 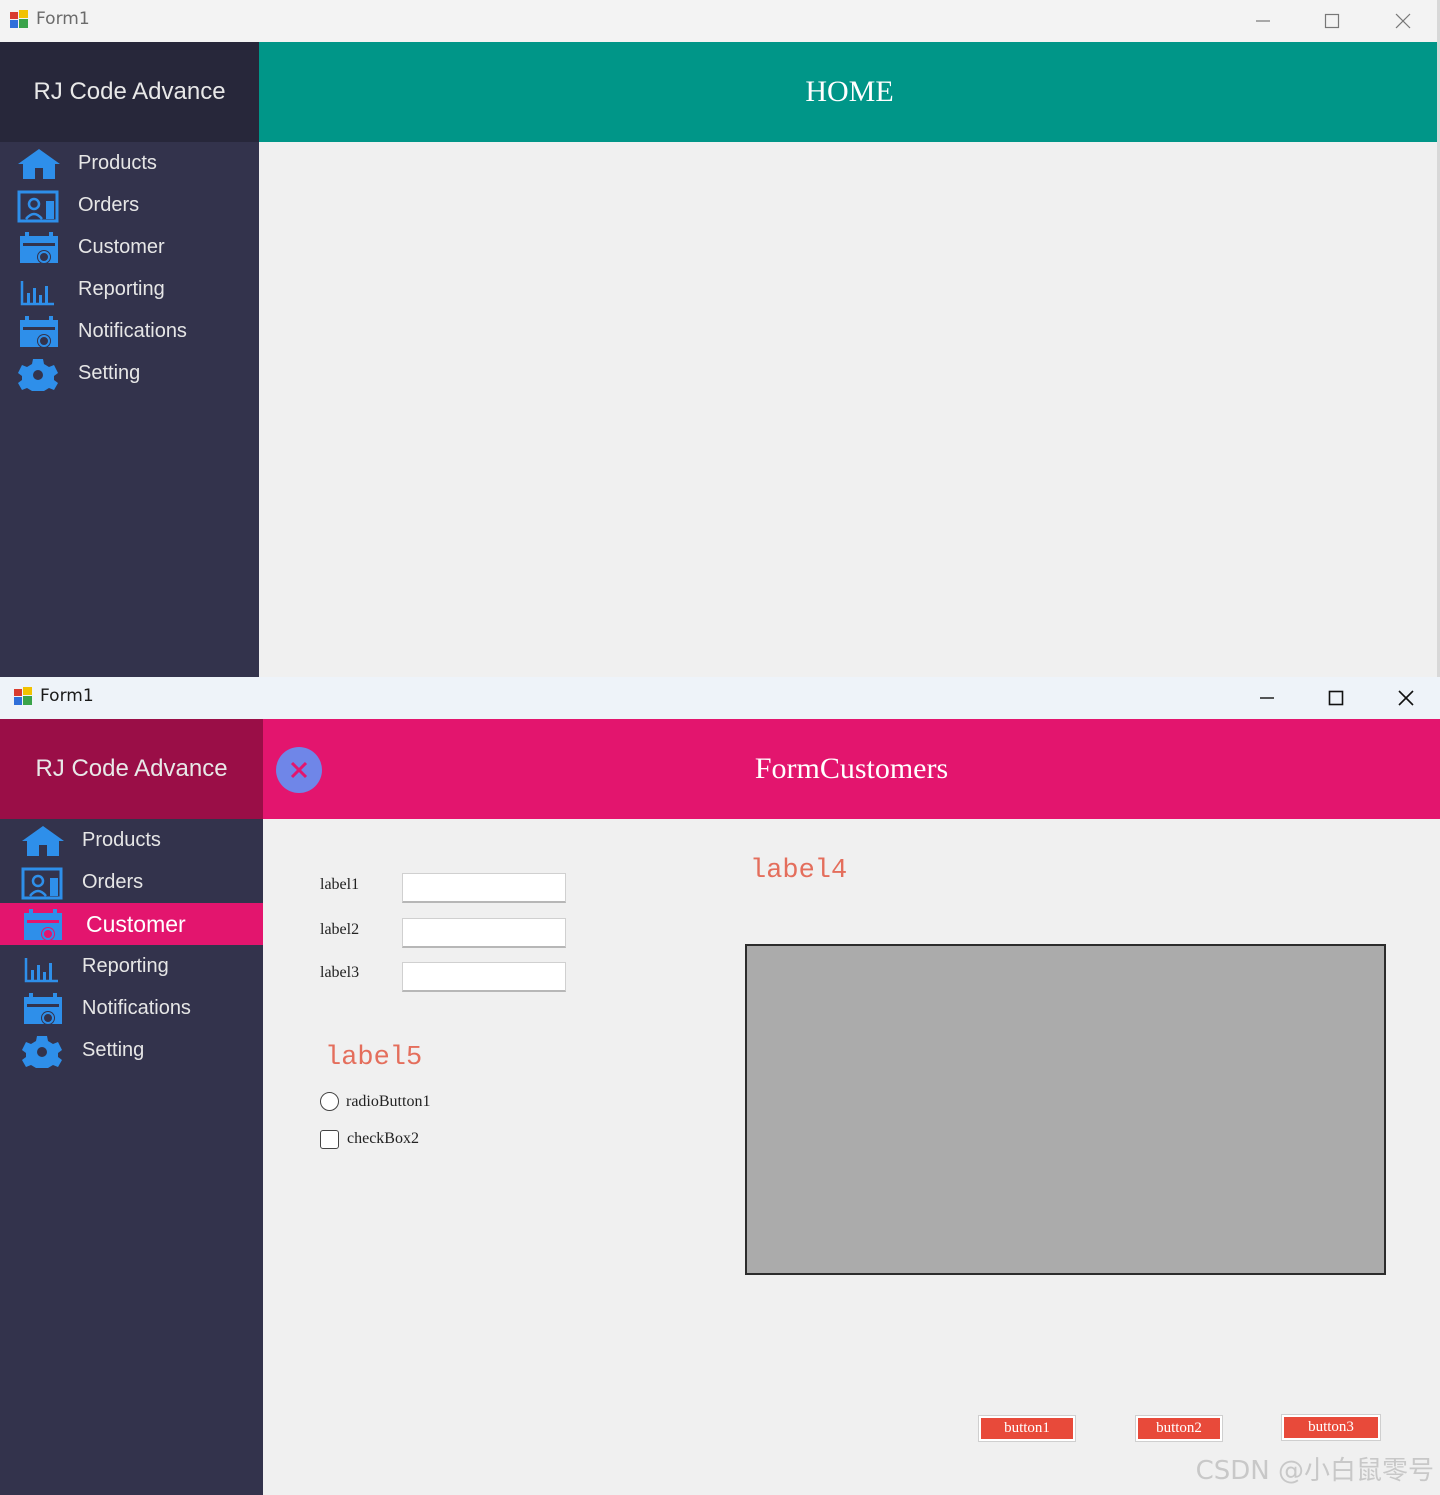 I want to click on textbox1, so click(x=484, y=888).